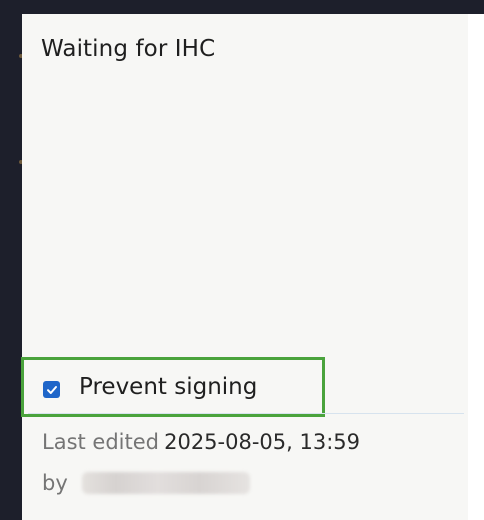 Image resolution: width=484 pixels, height=520 pixels. What do you see at coordinates (242, 7) in the screenshot?
I see `window-top-edge` at bounding box center [242, 7].